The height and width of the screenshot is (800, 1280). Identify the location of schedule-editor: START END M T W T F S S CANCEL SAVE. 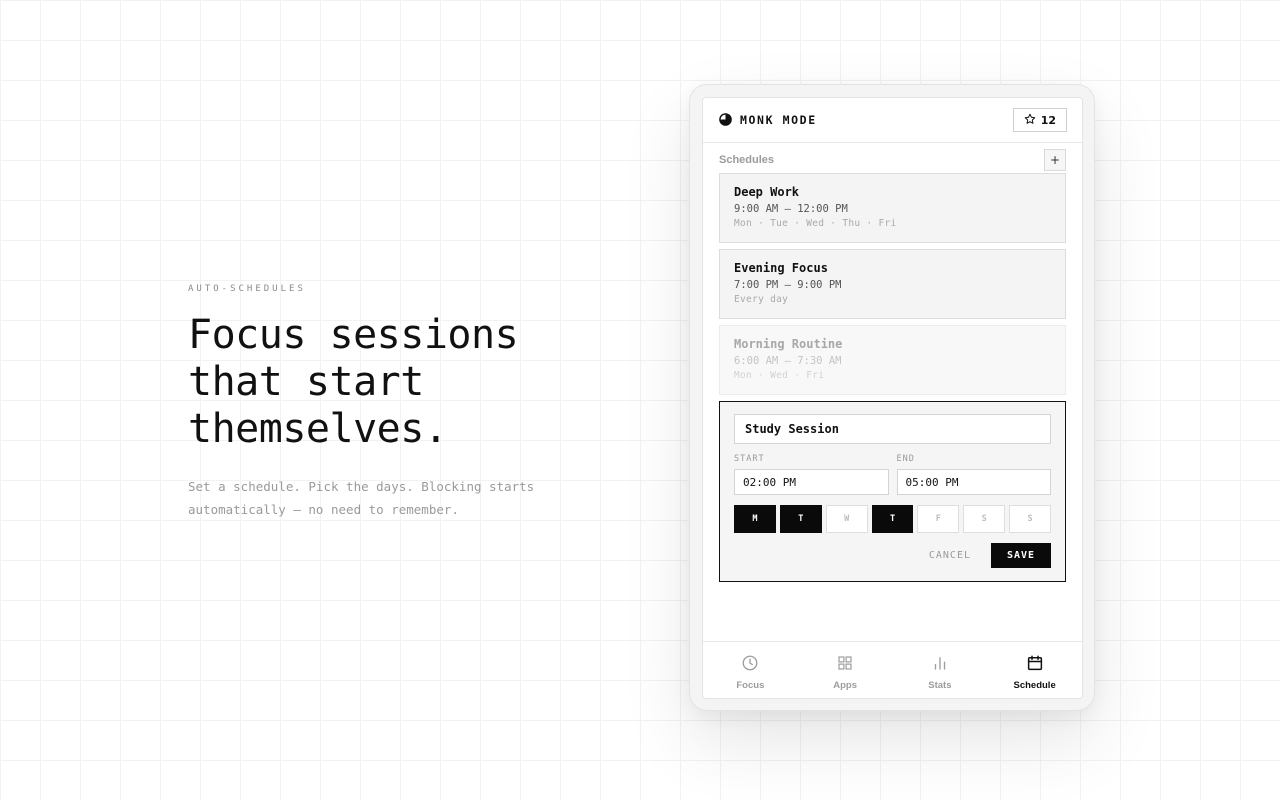
(892, 491).